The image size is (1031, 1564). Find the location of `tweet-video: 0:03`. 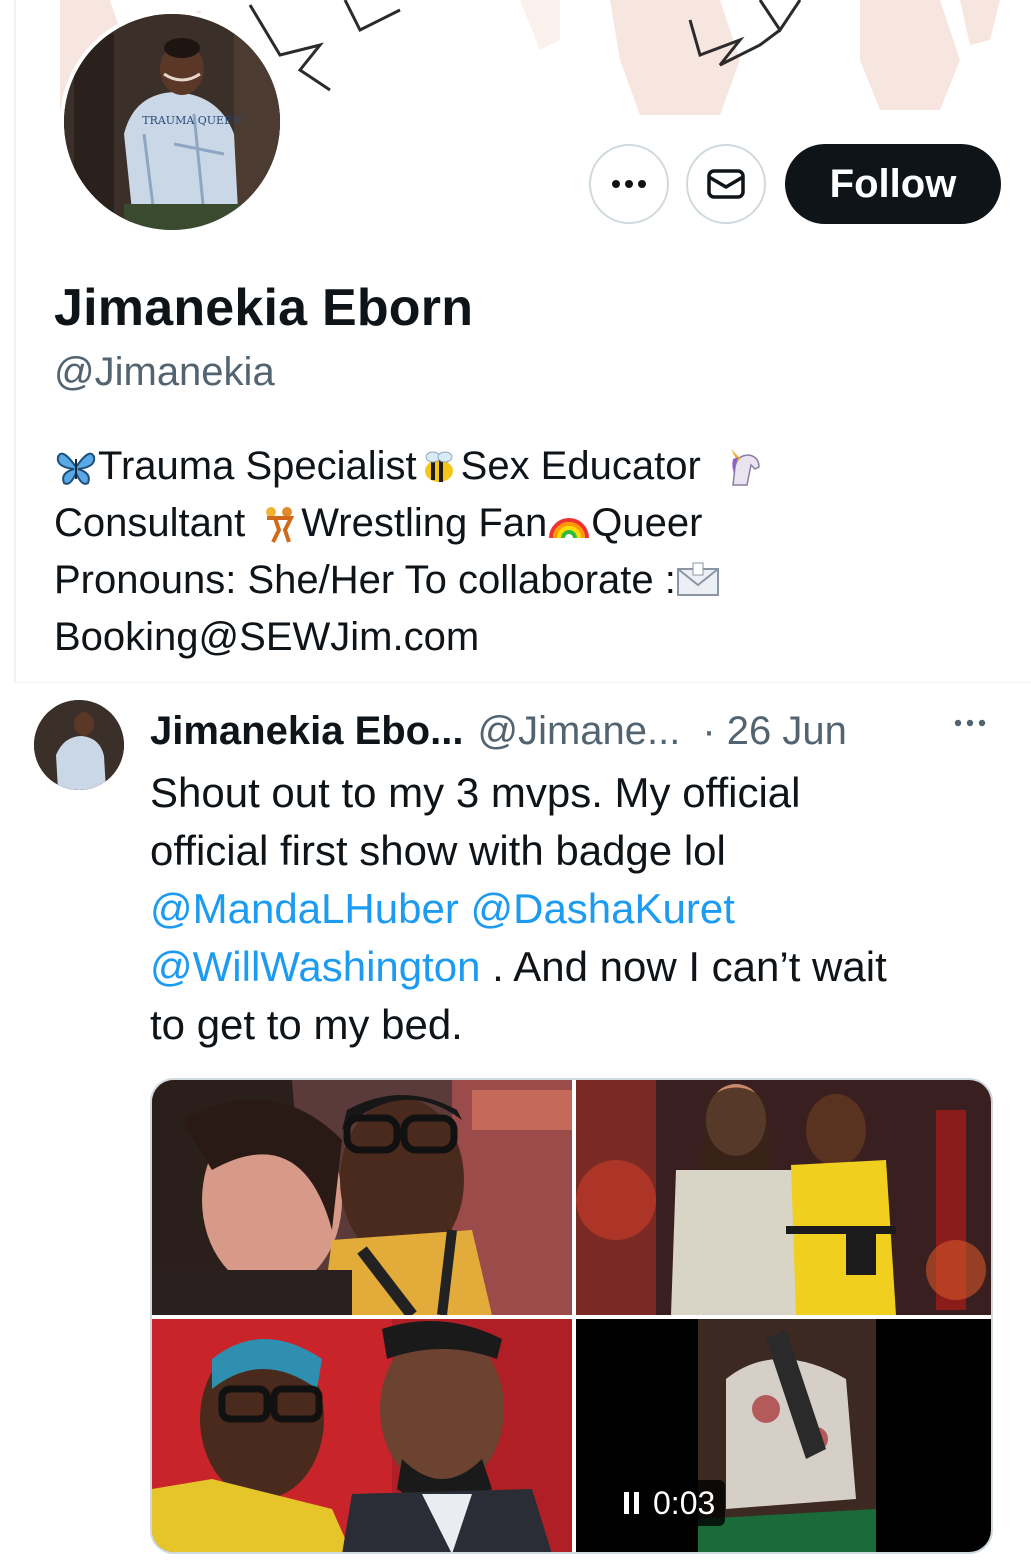

tweet-video: 0:03 is located at coordinates (783, 1435).